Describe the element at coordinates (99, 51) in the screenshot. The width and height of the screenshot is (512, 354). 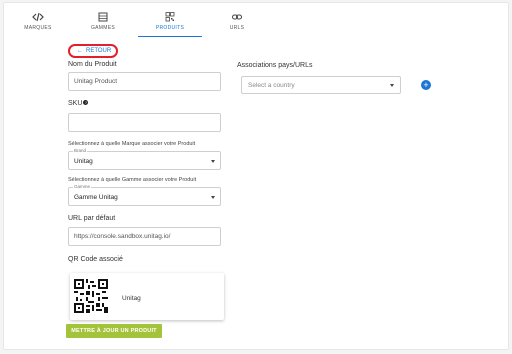
I see `back-label: RETOUR` at that location.